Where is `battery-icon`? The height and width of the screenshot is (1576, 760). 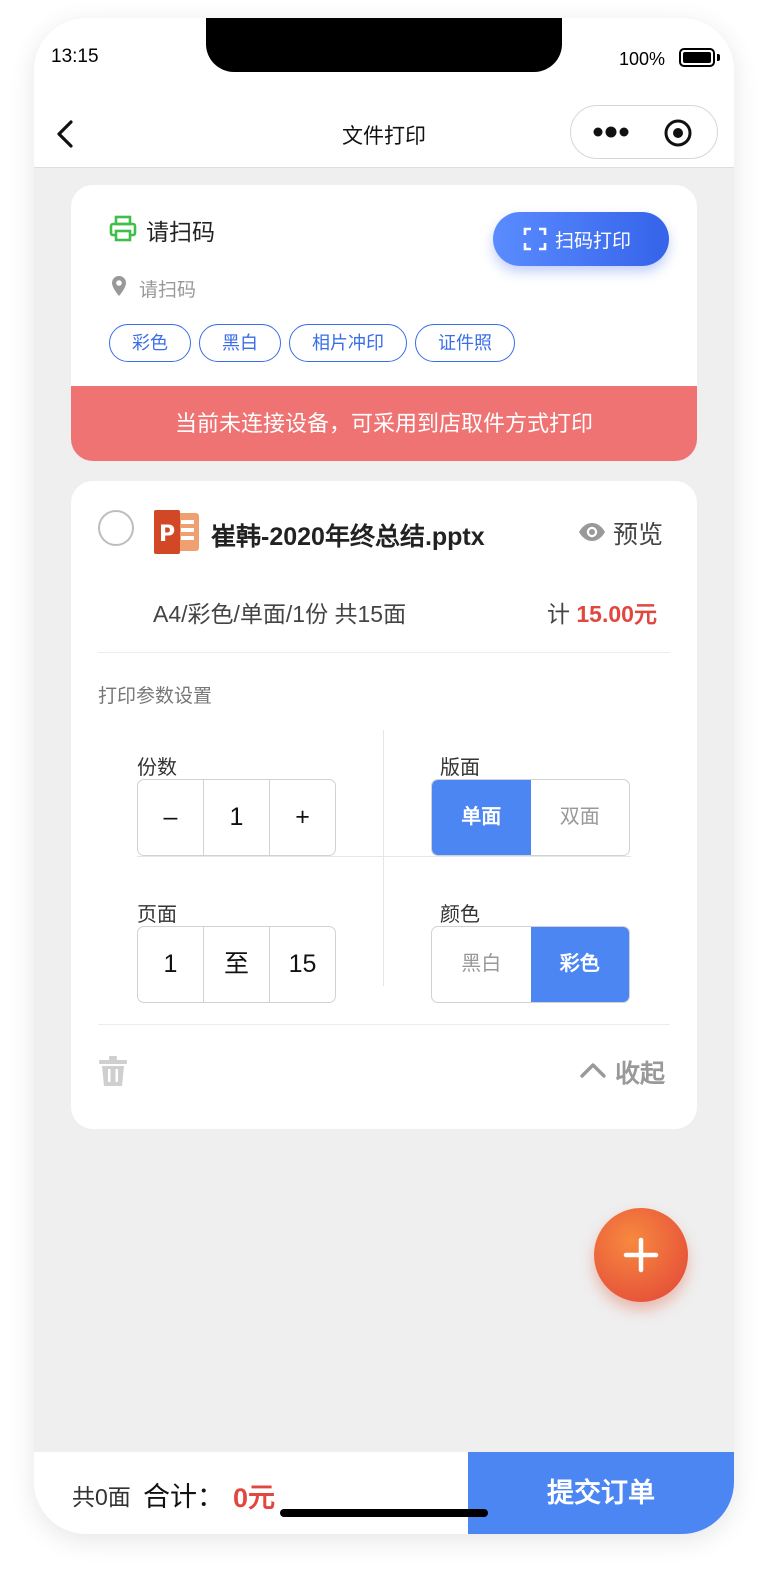
battery-icon is located at coordinates (697, 57).